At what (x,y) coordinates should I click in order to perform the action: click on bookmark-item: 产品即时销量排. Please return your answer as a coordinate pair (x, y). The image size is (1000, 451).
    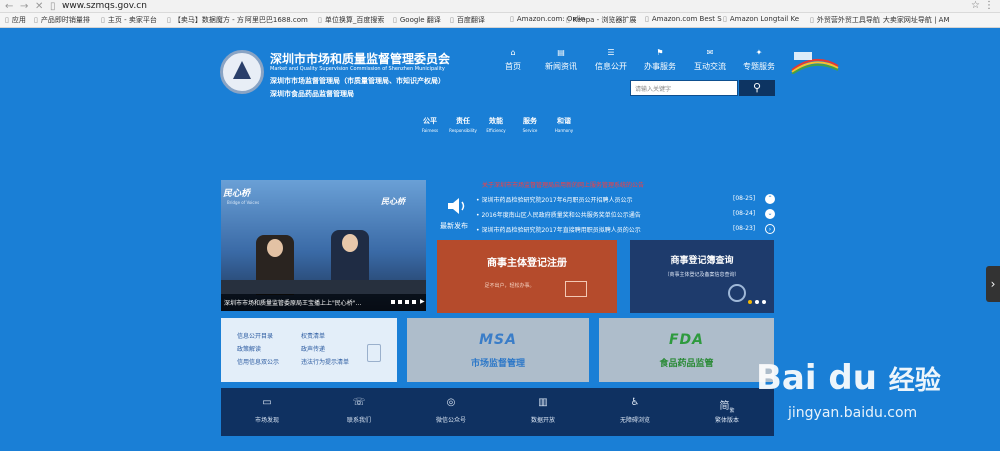
    Looking at the image, I should click on (62, 20).